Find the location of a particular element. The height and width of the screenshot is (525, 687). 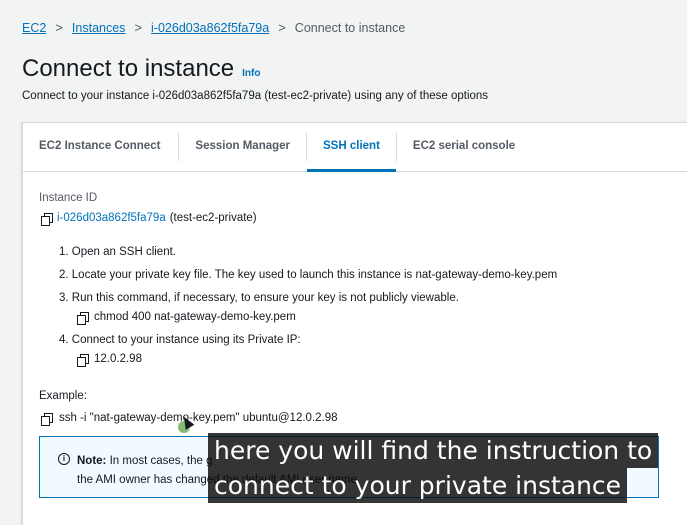

instance-id-link: i-026d03a862f5fa79a is located at coordinates (111, 218).